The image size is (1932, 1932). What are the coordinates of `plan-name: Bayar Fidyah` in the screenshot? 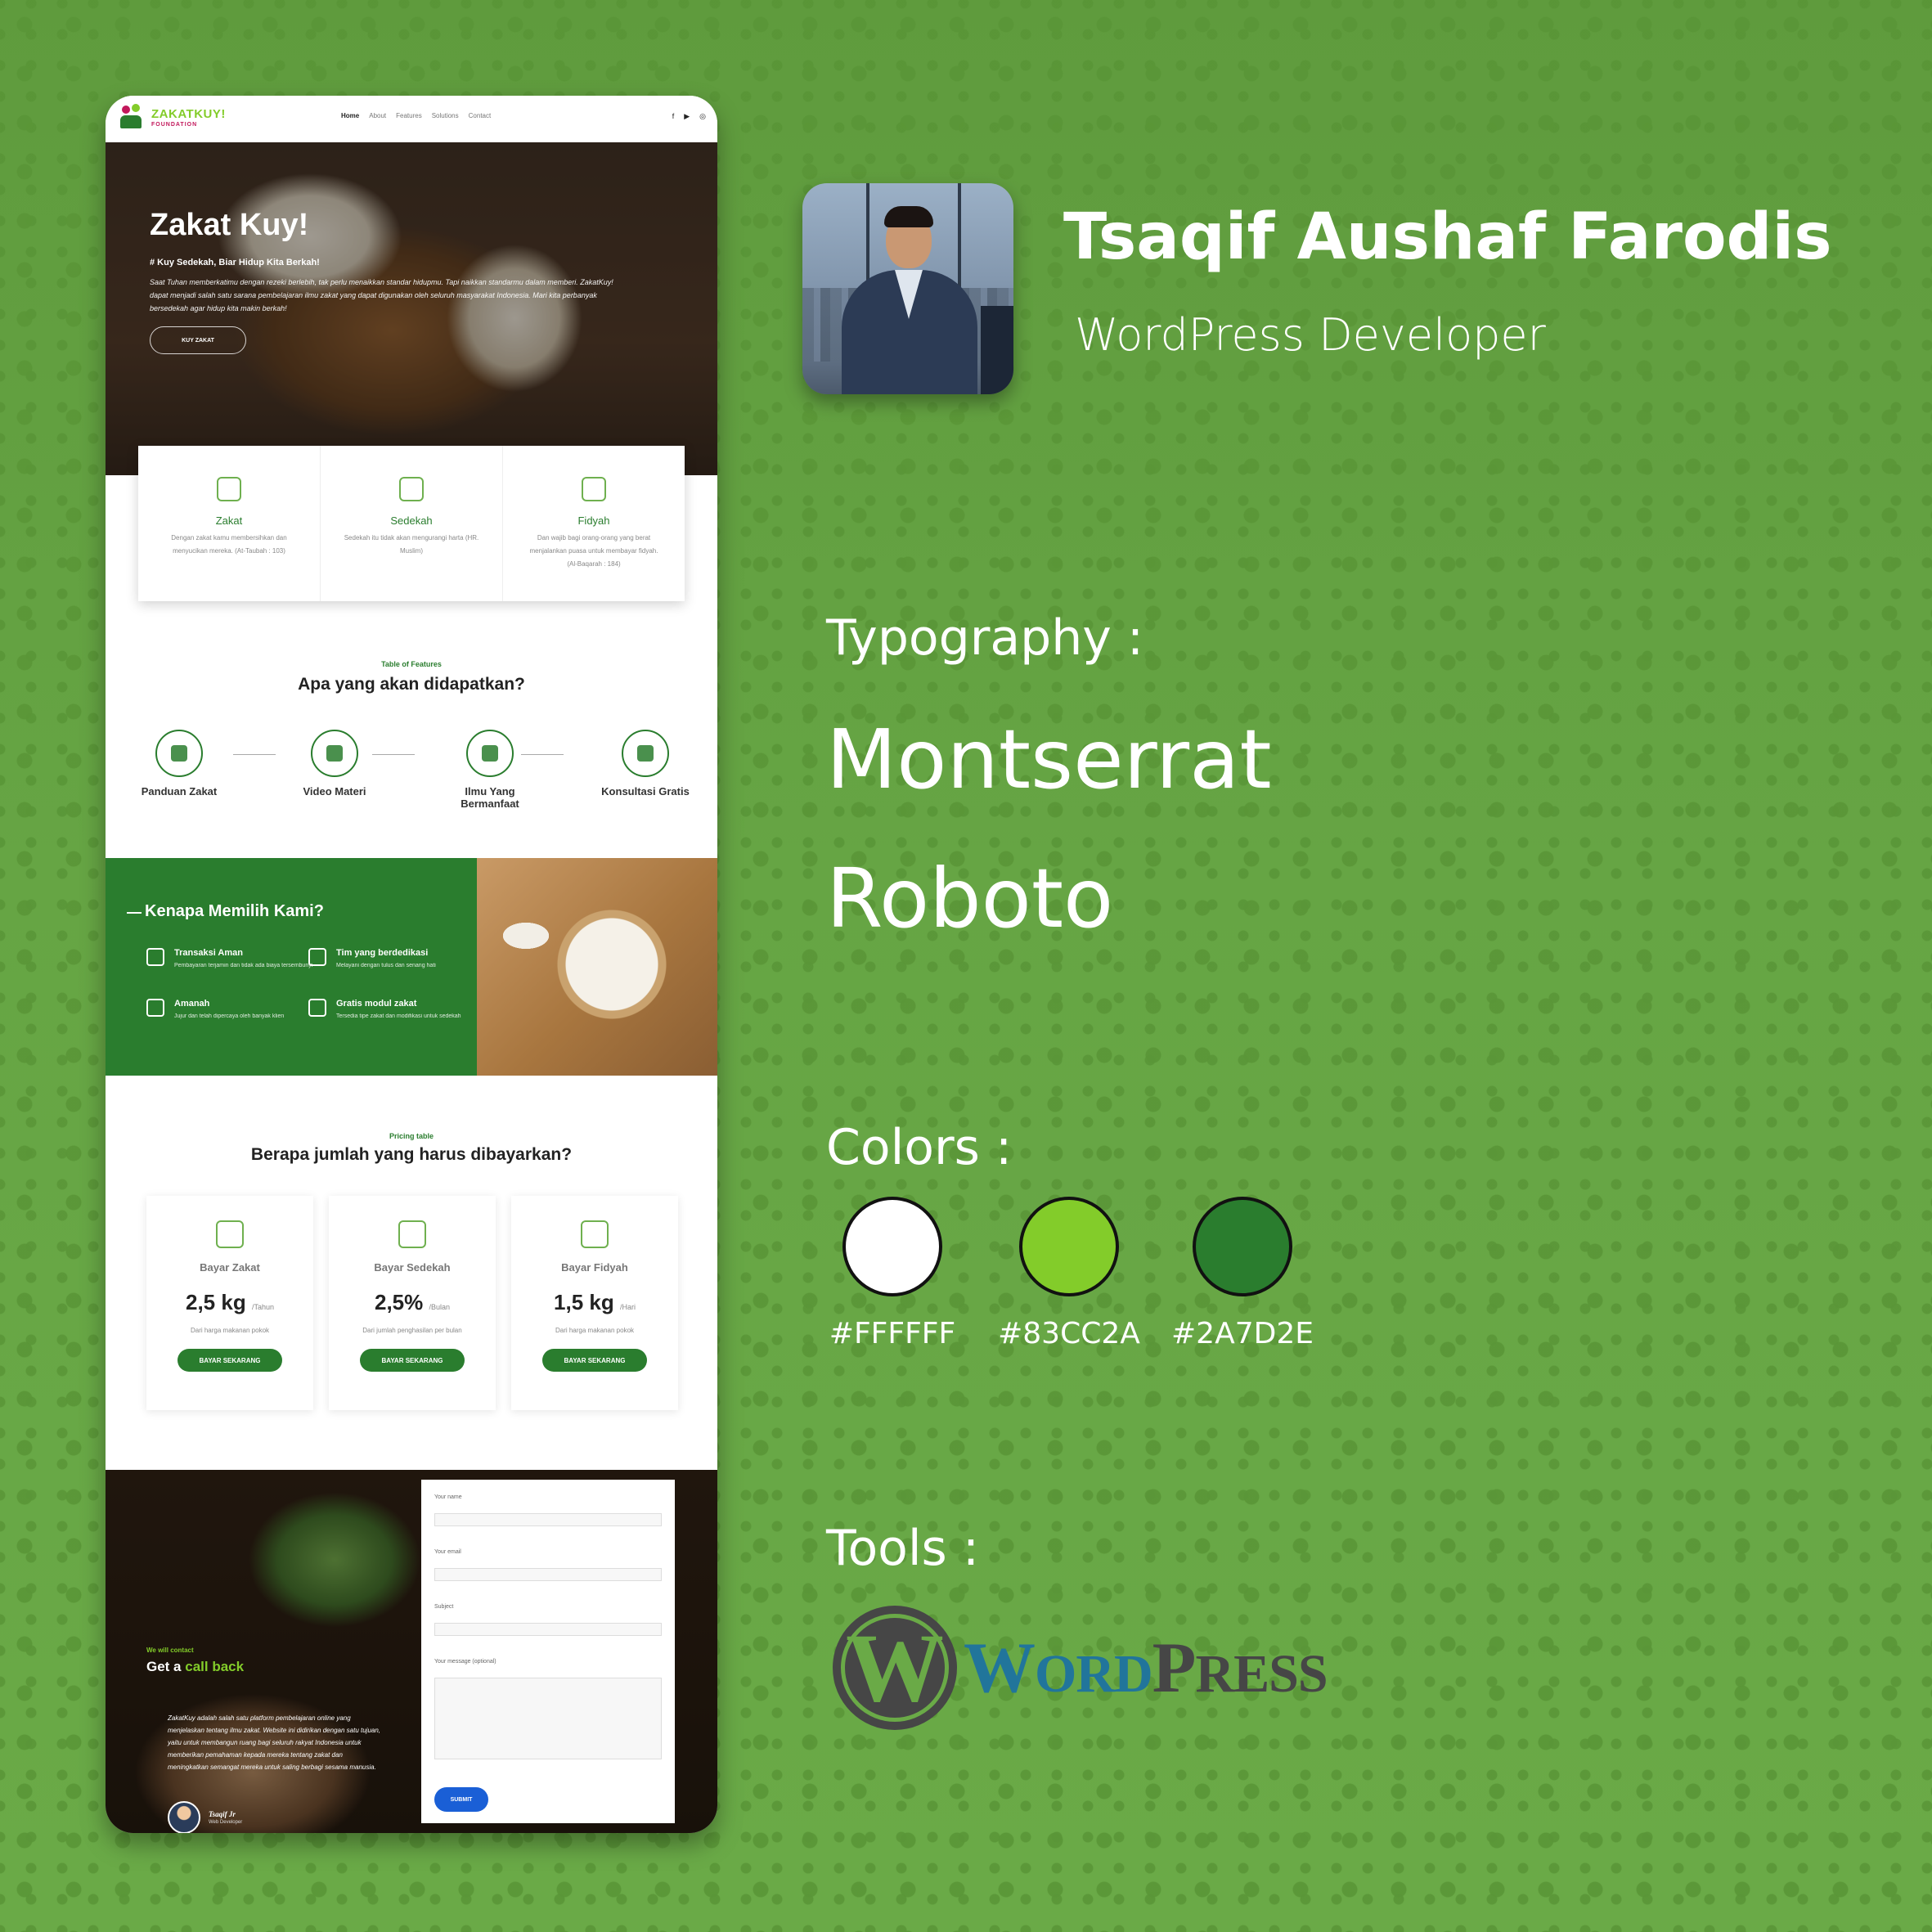 It's located at (595, 1268).